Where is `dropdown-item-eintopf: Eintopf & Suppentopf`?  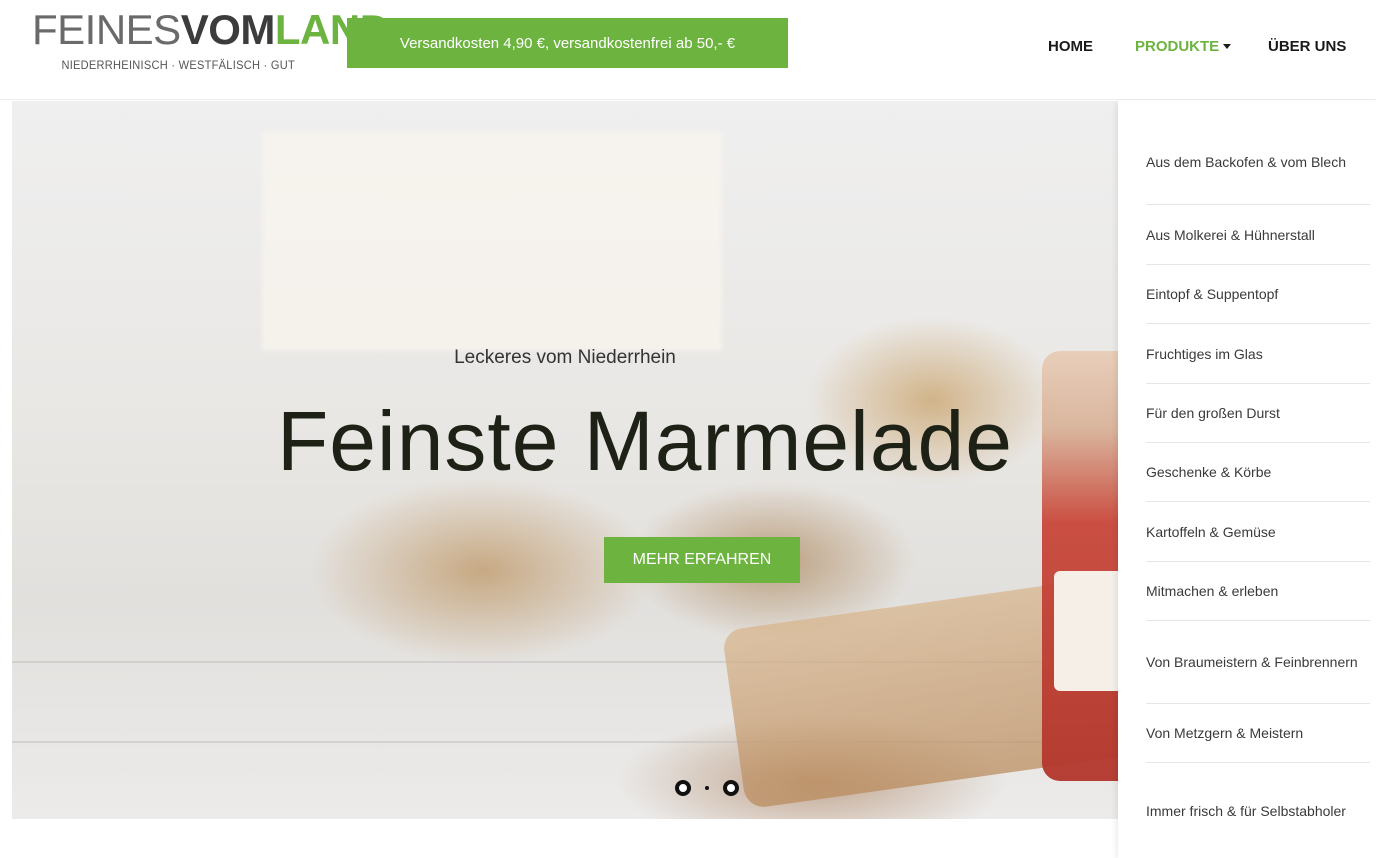 dropdown-item-eintopf: Eintopf & Suppentopf is located at coordinates (1258, 294).